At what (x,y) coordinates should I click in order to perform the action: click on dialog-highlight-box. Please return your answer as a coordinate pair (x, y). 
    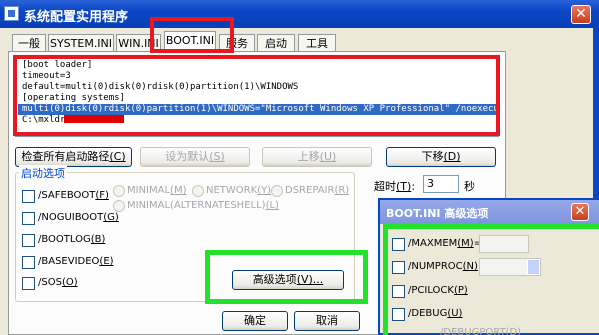
    Looking at the image, I should click on (491, 279).